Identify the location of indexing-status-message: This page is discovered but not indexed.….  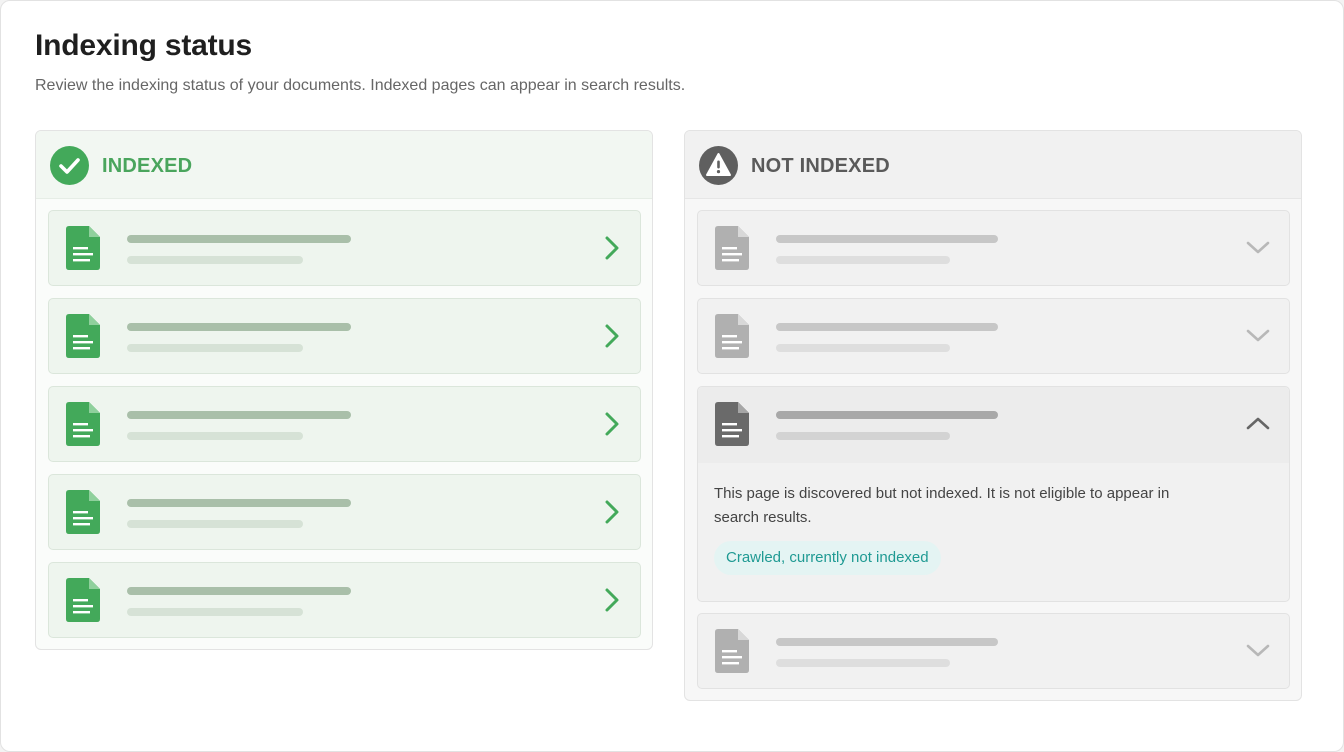
(942, 505).